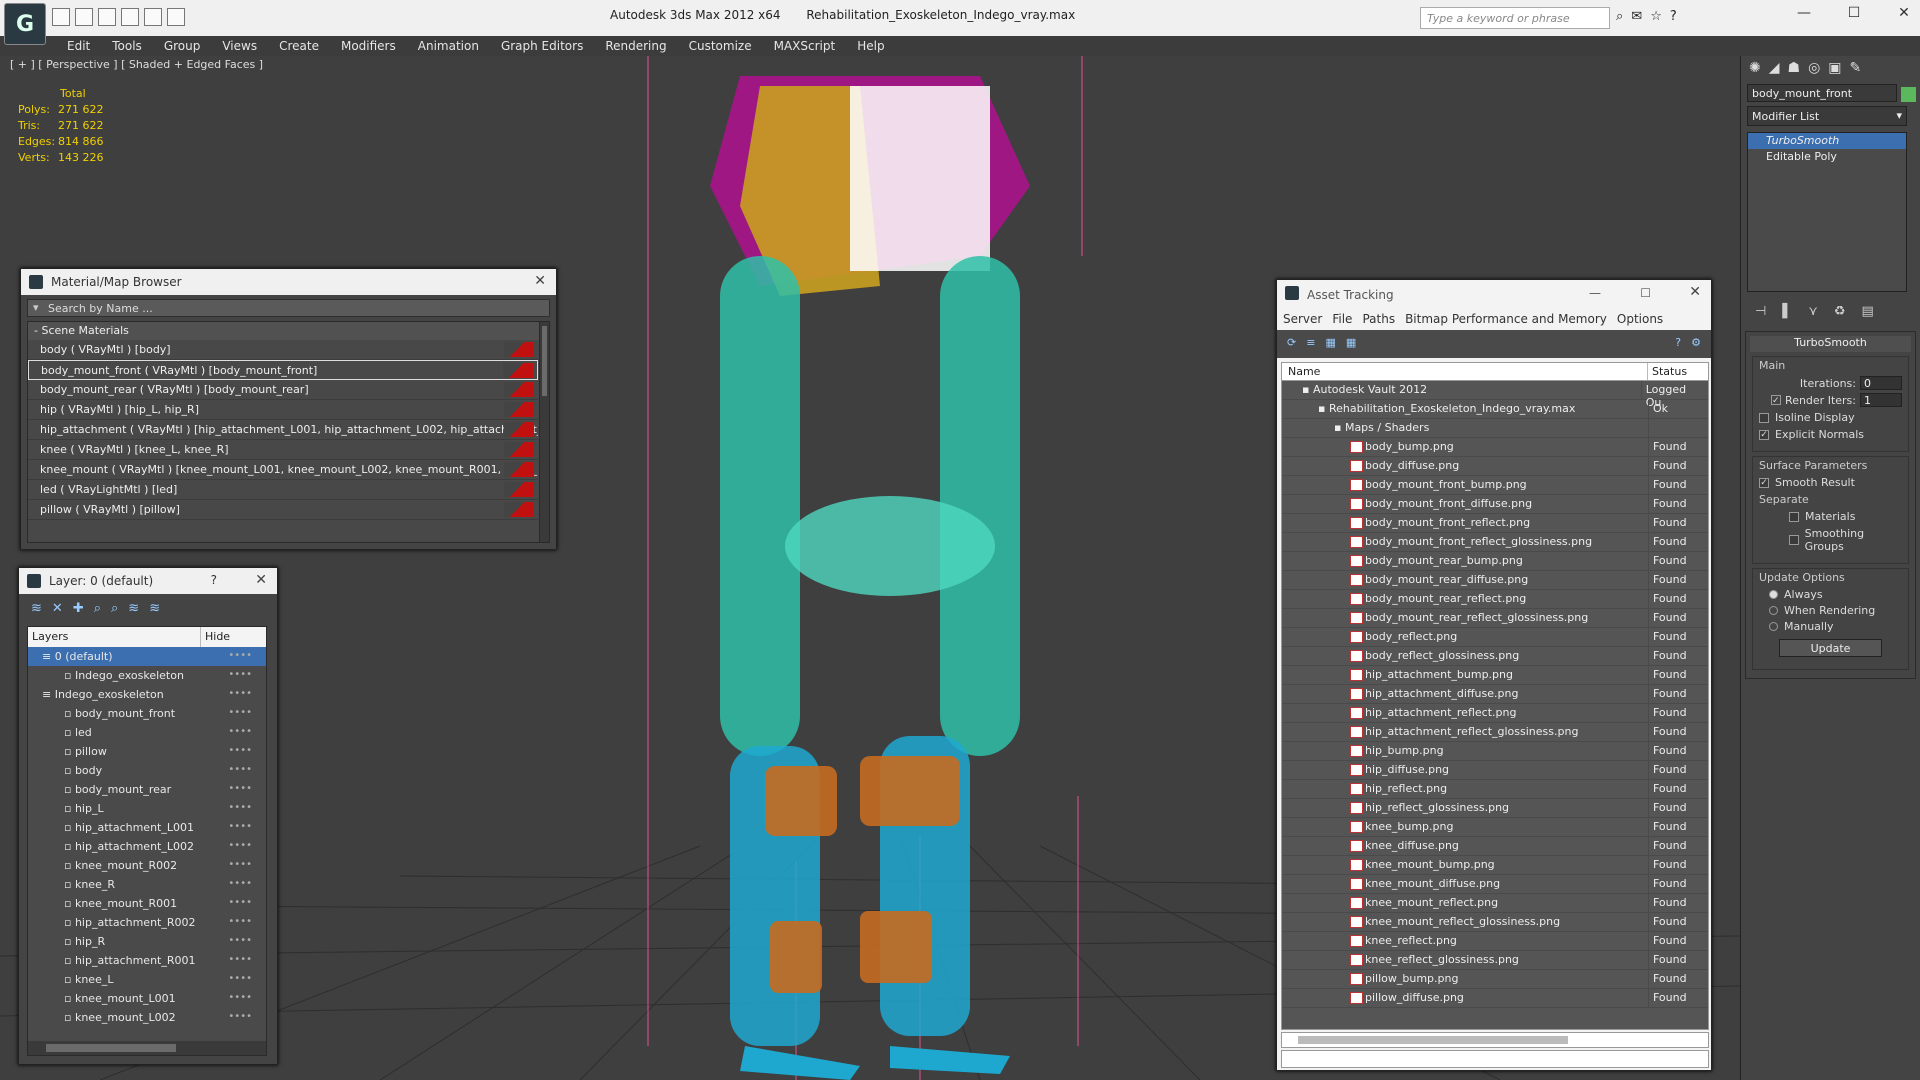  I want to click on menu-modifiers: Modifiers, so click(368, 46).